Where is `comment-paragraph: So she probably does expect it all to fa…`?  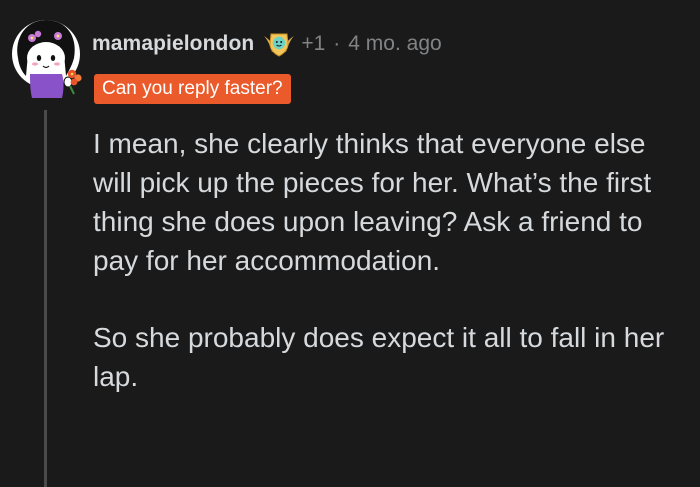
comment-paragraph: So she probably does expect it all to fa… is located at coordinates (379, 357).